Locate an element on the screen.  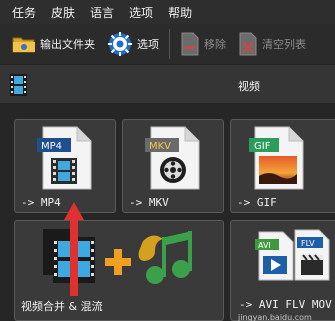
tile-gif-label: -> GIF is located at coordinates (257, 202).